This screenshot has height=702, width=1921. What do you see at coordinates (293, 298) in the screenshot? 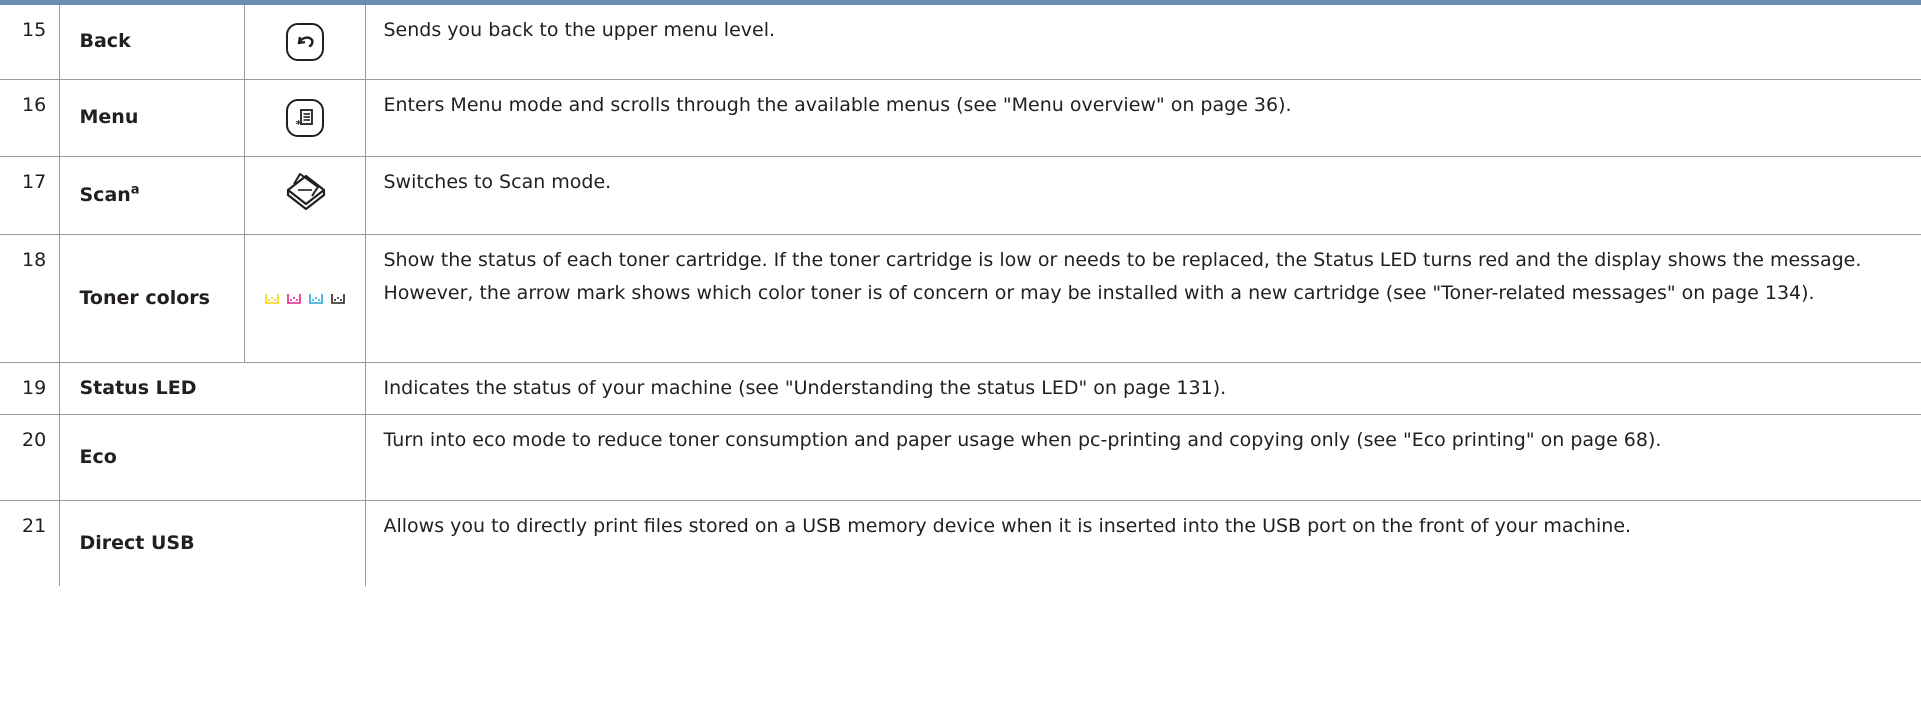
I see `toner-magenta-icon` at bounding box center [293, 298].